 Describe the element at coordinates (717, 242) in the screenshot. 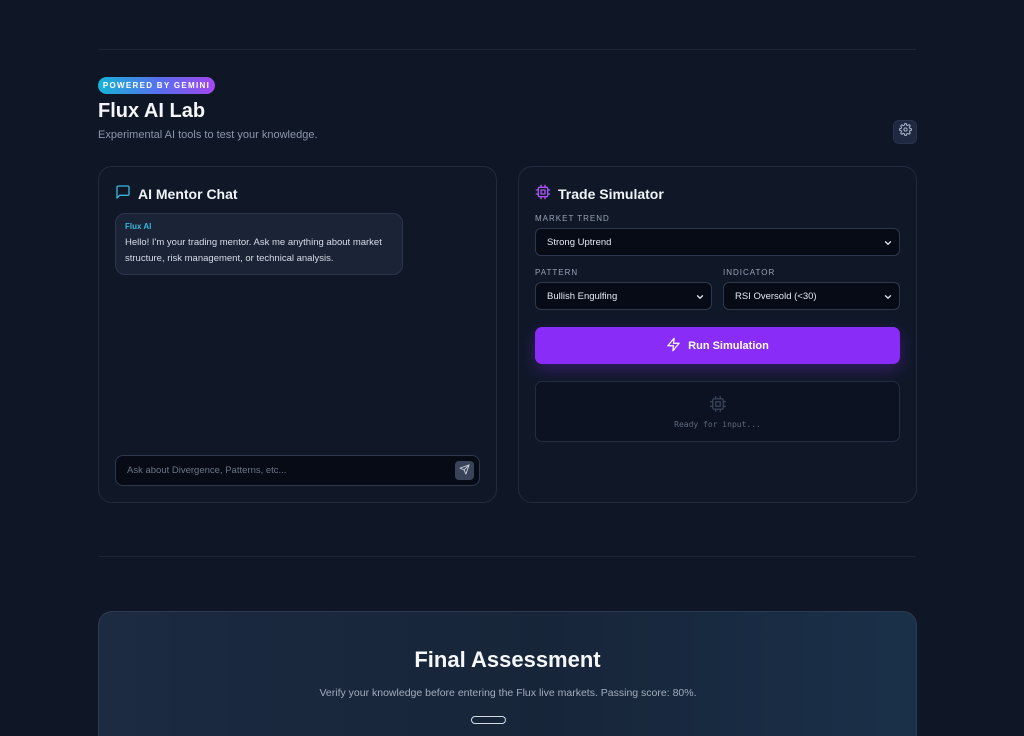

I see `market-trend-select: Strong Uptrend` at that location.